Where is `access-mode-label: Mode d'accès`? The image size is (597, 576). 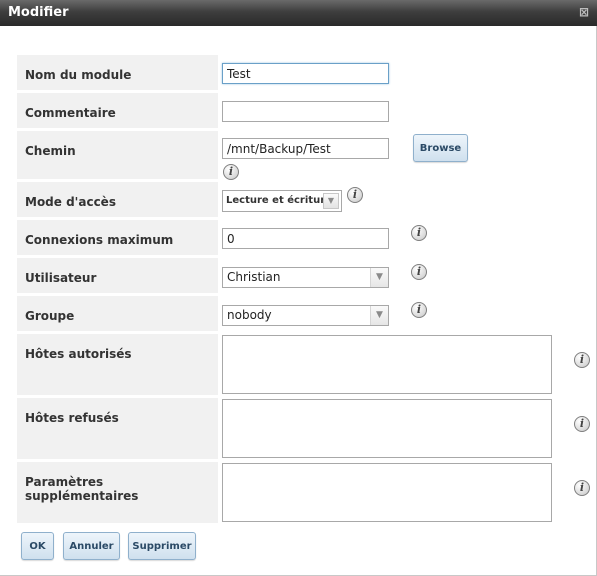 access-mode-label: Mode d'accès is located at coordinates (70, 202).